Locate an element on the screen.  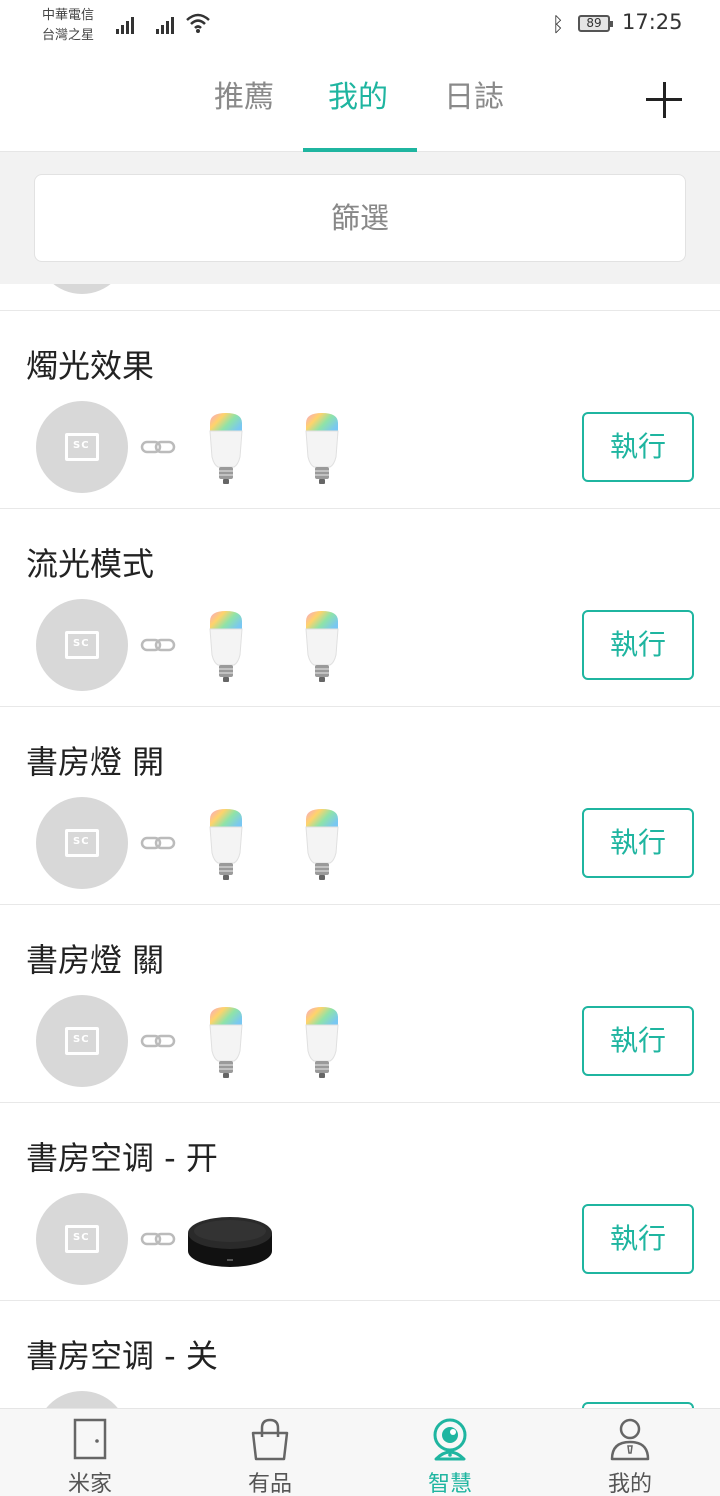
scene-title: 書房燈 關 is located at coordinates (95, 960).